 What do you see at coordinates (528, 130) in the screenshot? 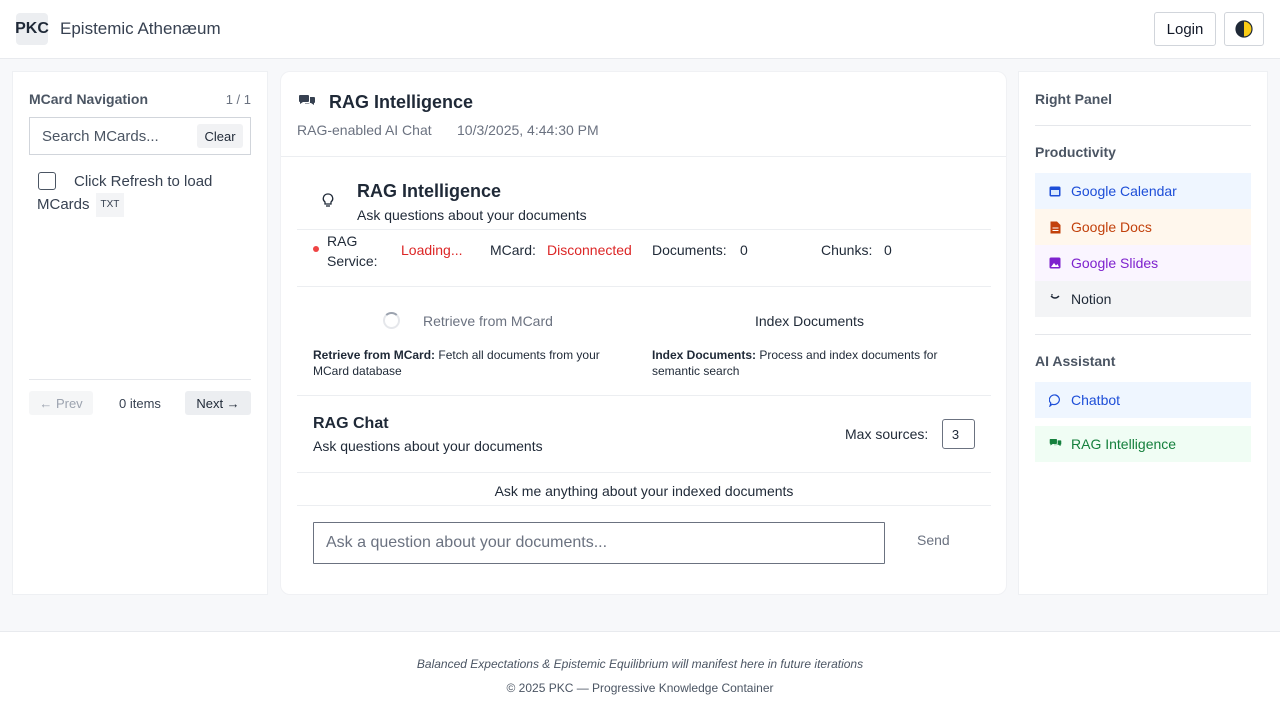
I see `timestamp: 10/3/2025, 4:44:30 PM` at bounding box center [528, 130].